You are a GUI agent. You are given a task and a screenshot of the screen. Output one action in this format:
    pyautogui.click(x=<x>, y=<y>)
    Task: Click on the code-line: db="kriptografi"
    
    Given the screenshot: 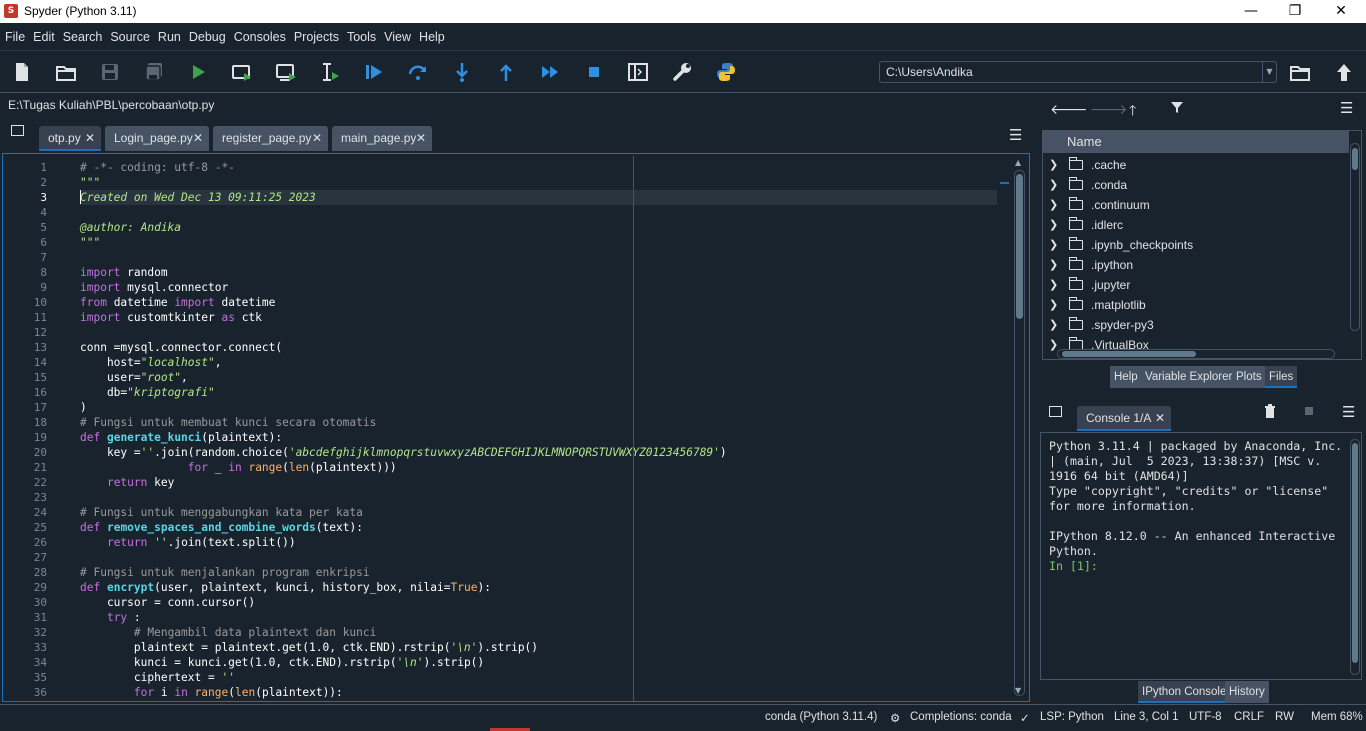 What is the action you would take?
    pyautogui.click(x=147, y=392)
    